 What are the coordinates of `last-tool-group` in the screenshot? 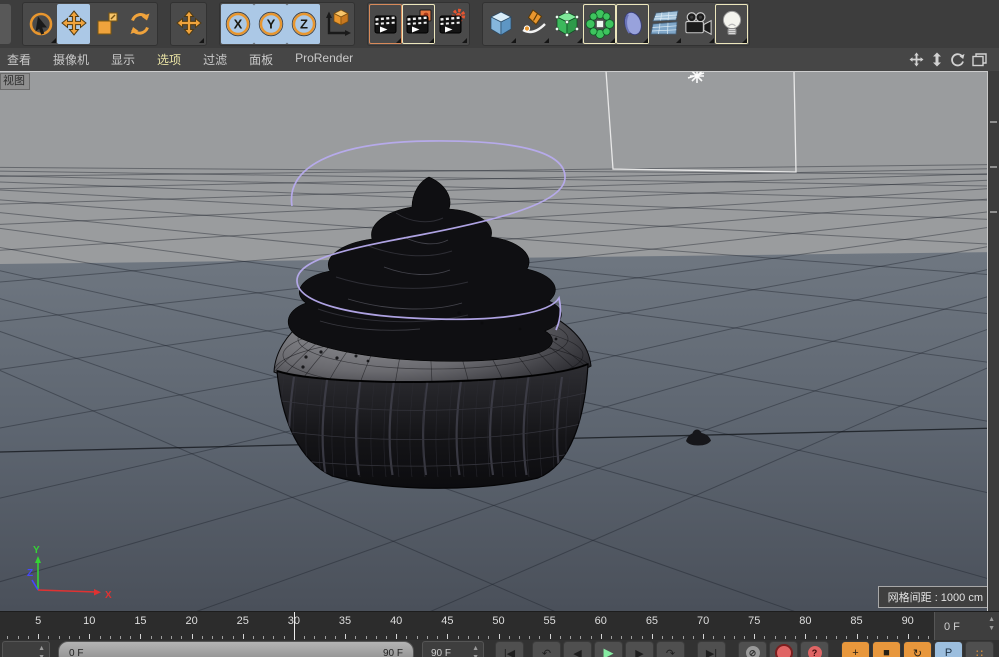 It's located at (188, 24).